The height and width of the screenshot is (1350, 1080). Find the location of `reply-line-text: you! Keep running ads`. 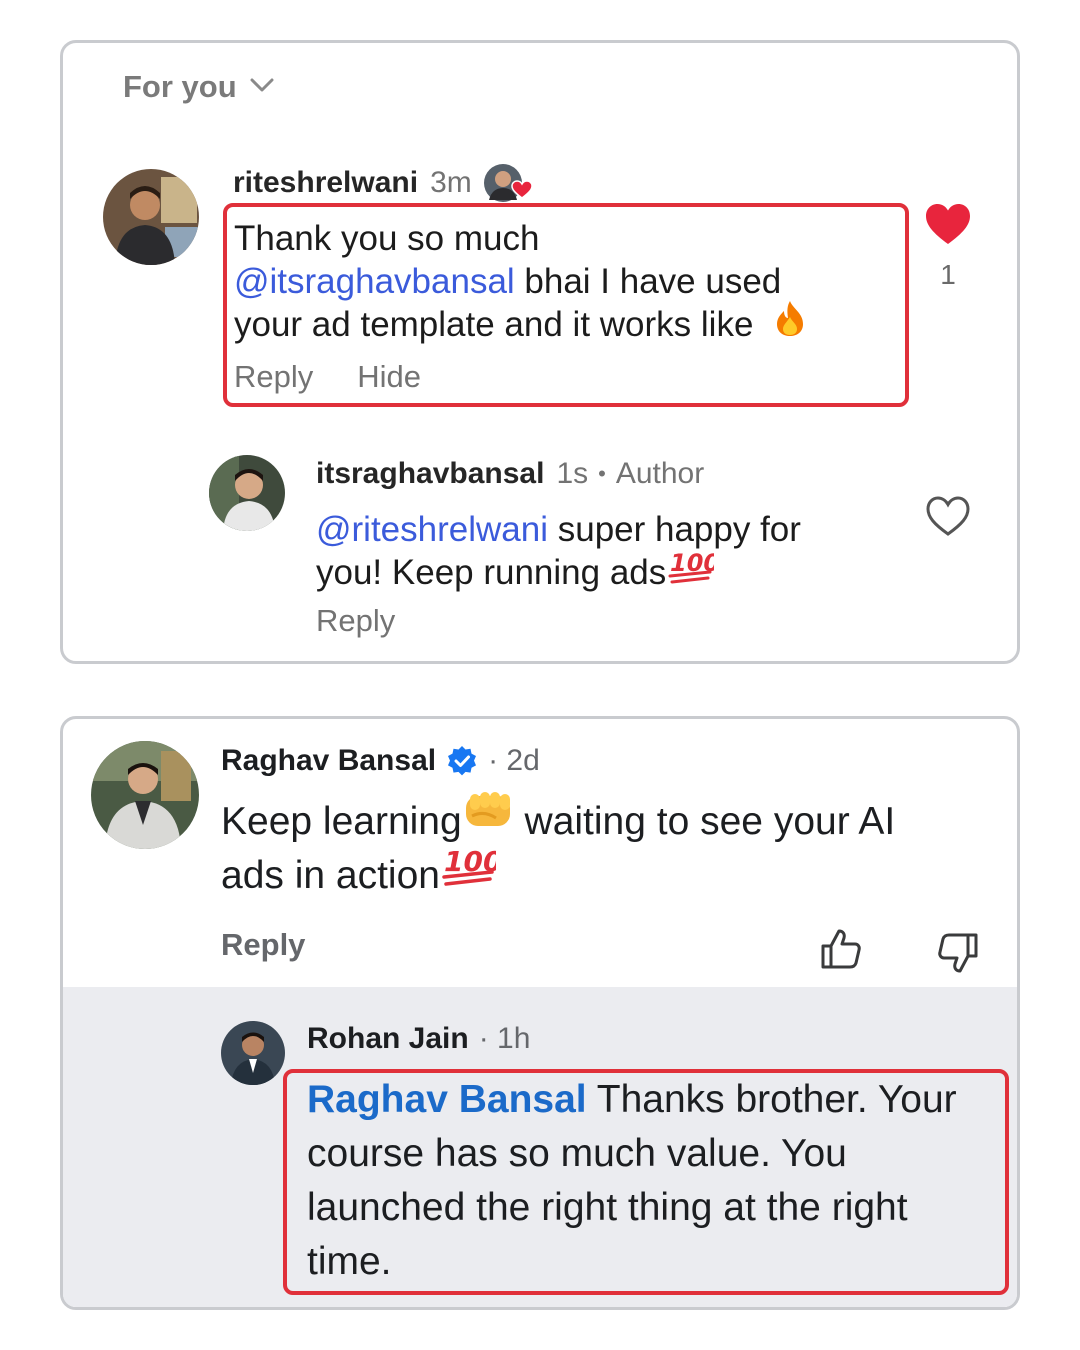

reply-line-text: you! Keep running ads is located at coordinates (491, 572).